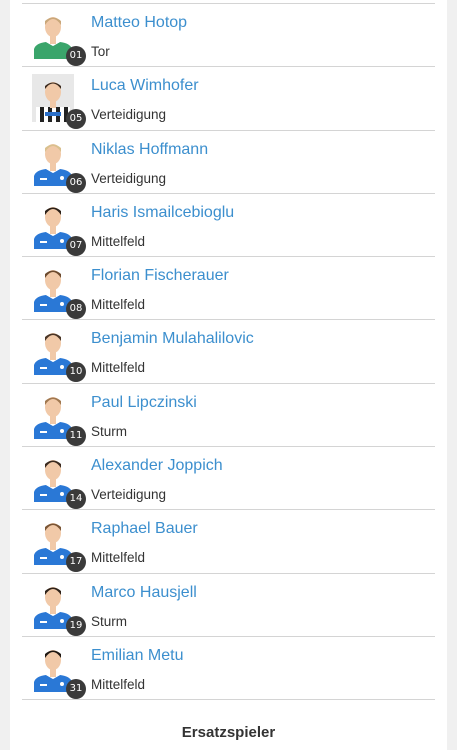  What do you see at coordinates (144, 529) in the screenshot?
I see `player-name-link: Raphael Bauer` at bounding box center [144, 529].